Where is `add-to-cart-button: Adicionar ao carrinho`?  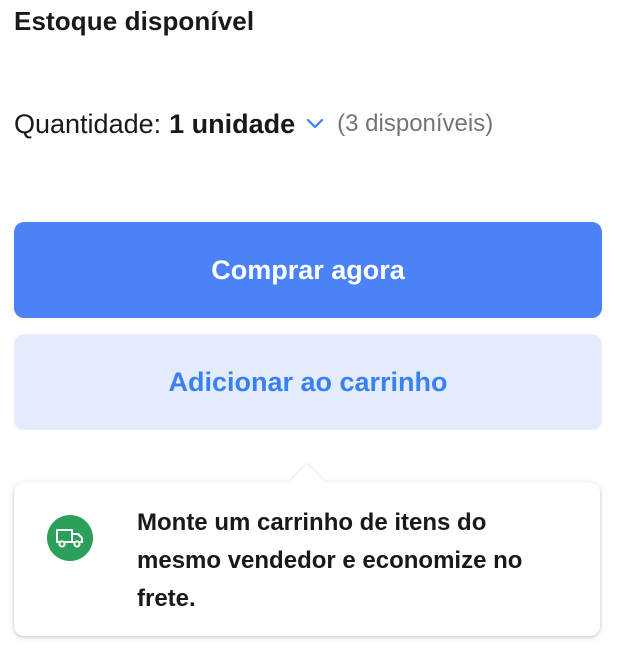
add-to-cart-button: Adicionar ao carrinho is located at coordinates (308, 382).